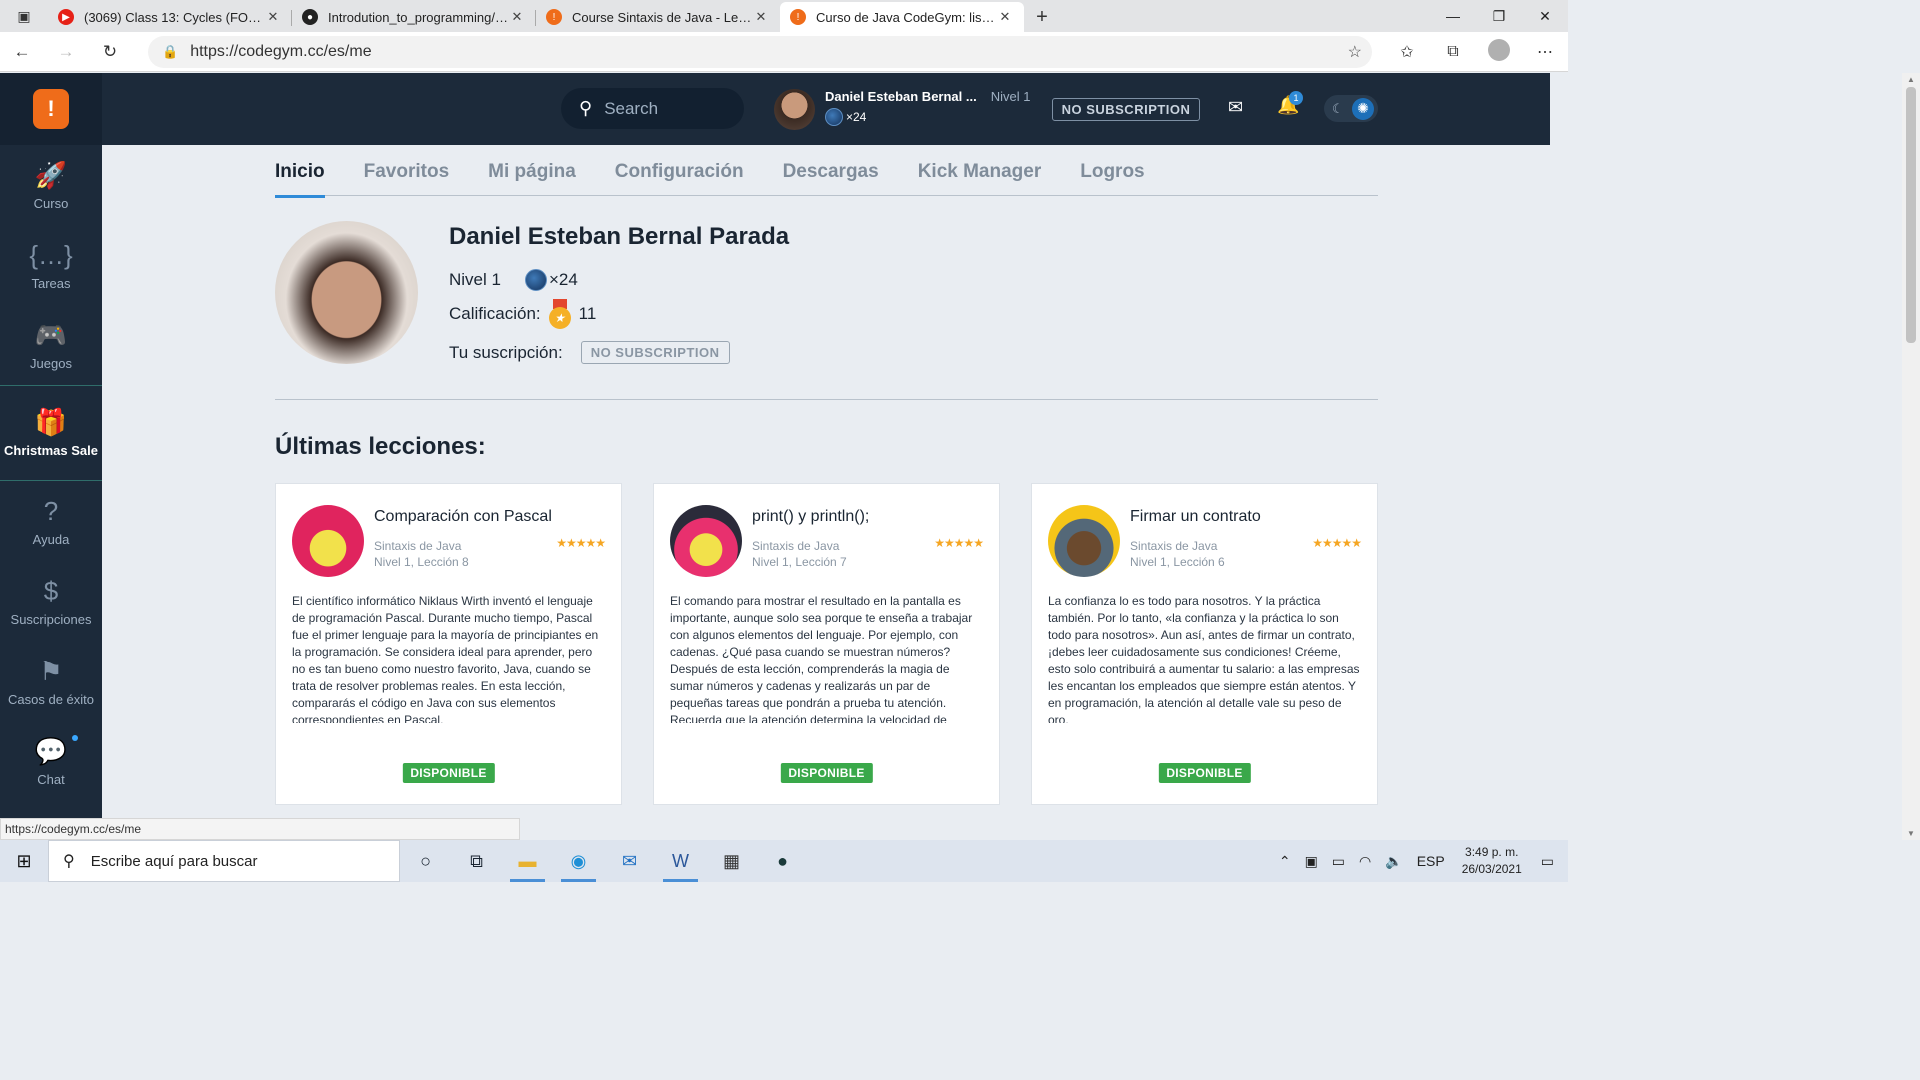 The width and height of the screenshot is (1920, 1080). Describe the element at coordinates (980, 170) in the screenshot. I see `tab-kick-manager: Kick Manager` at that location.